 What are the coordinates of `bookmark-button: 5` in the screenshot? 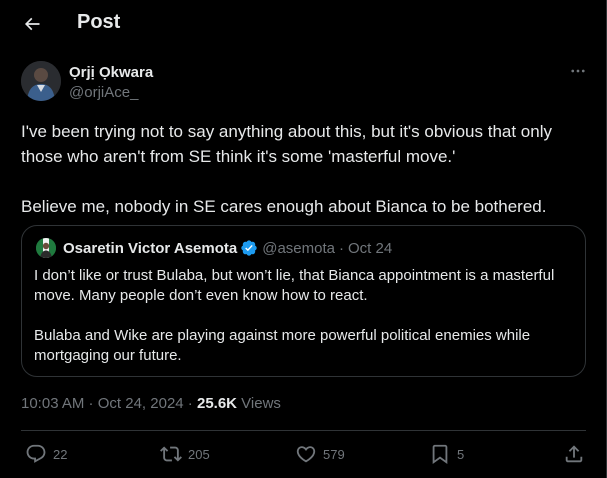 It's located at (446, 454).